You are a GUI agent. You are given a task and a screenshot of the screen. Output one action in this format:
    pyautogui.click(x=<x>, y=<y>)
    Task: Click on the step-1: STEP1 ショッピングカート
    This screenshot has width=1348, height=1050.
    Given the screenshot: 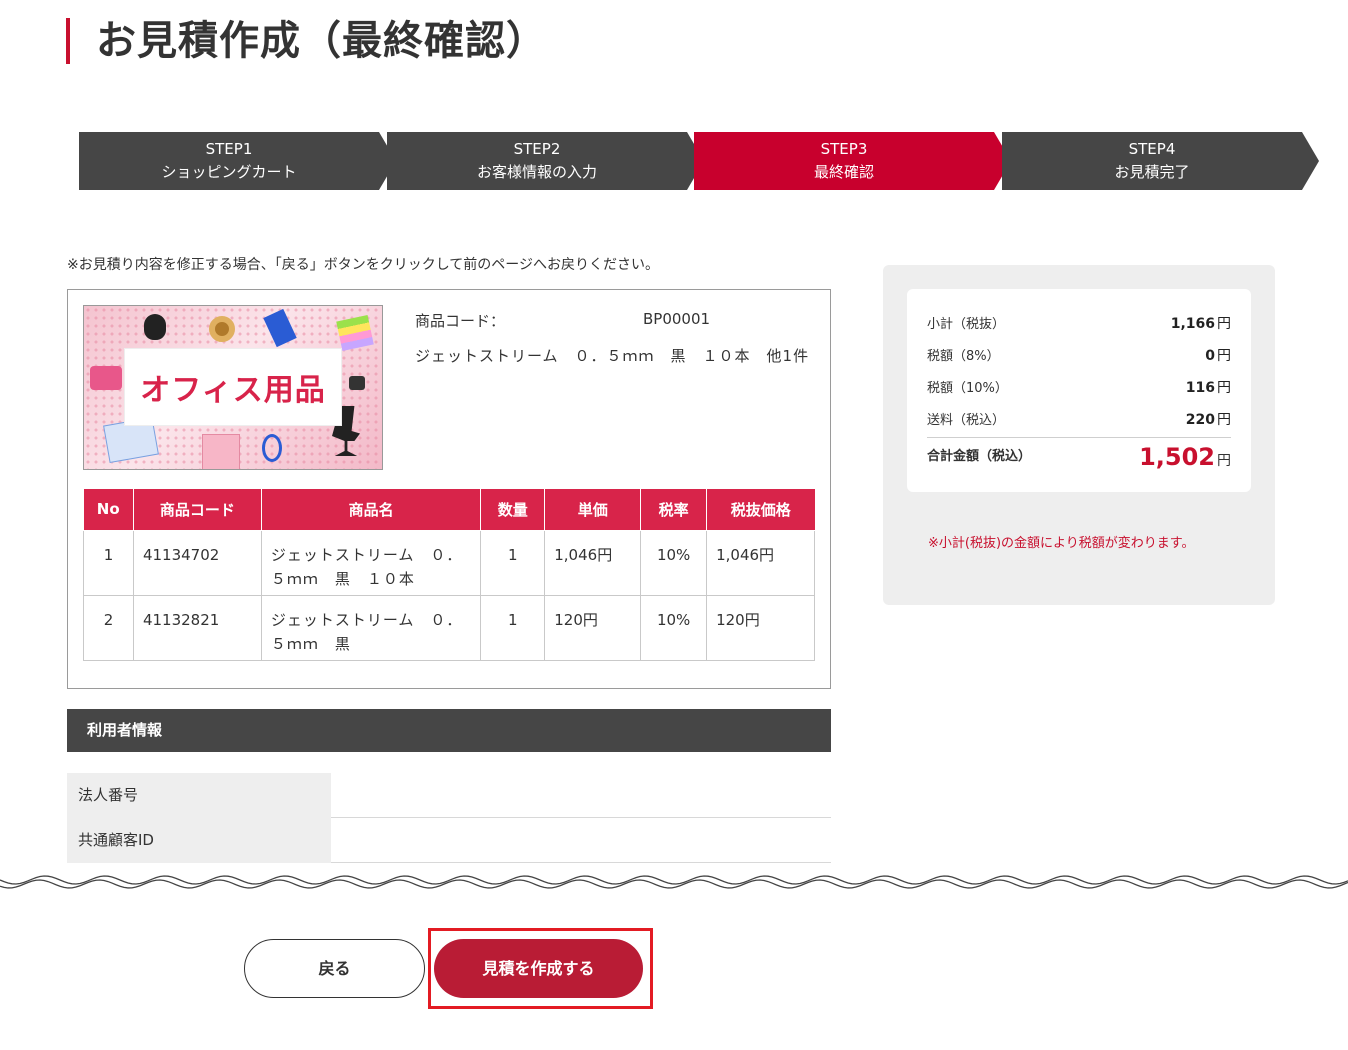 What is the action you would take?
    pyautogui.click(x=237, y=161)
    